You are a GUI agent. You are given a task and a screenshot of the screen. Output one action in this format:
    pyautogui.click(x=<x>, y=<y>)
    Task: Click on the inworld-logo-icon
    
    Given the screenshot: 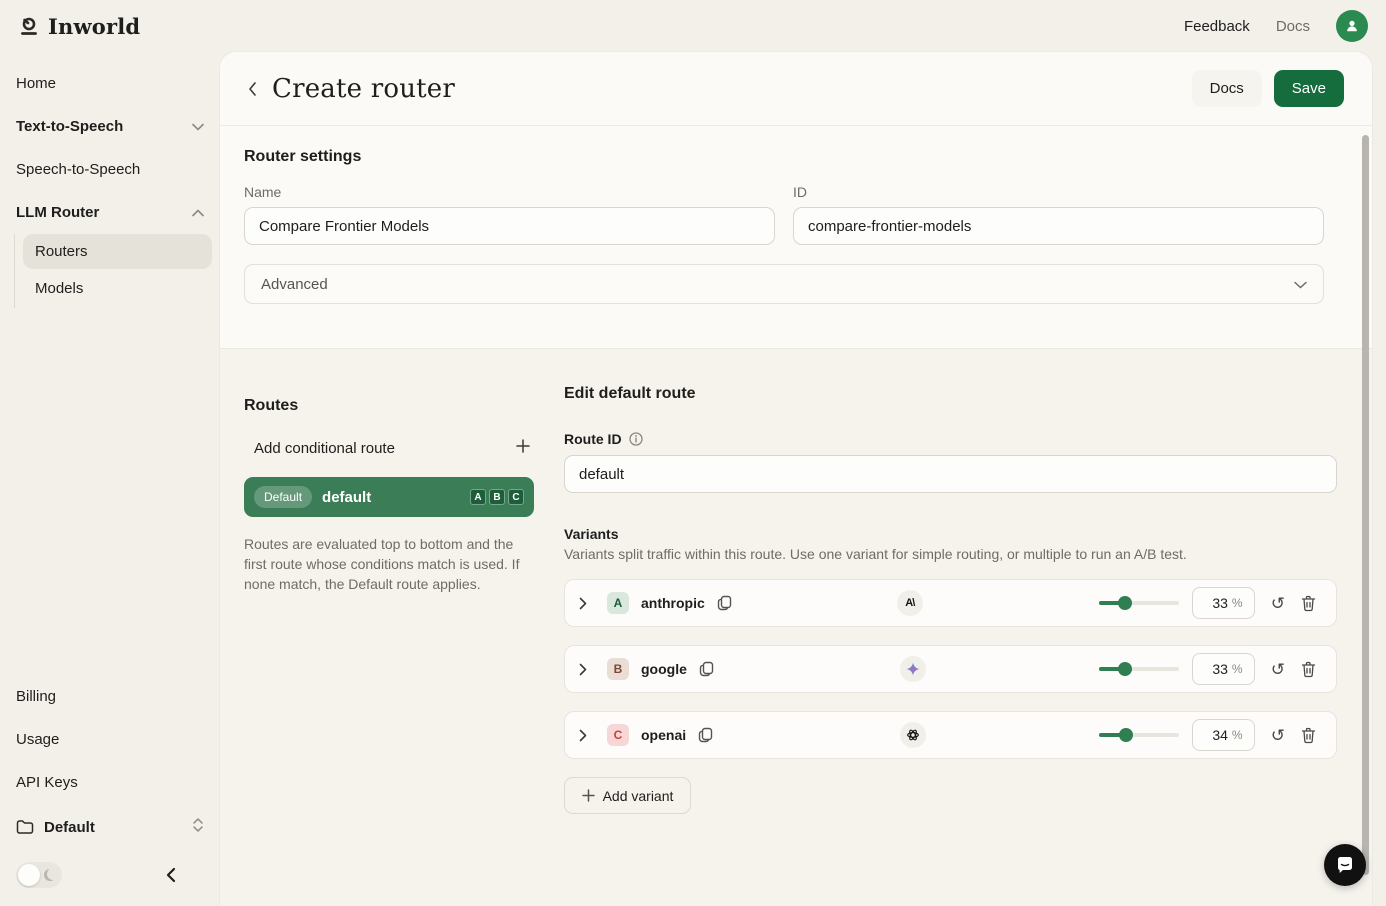 What is the action you would take?
    pyautogui.click(x=29, y=26)
    